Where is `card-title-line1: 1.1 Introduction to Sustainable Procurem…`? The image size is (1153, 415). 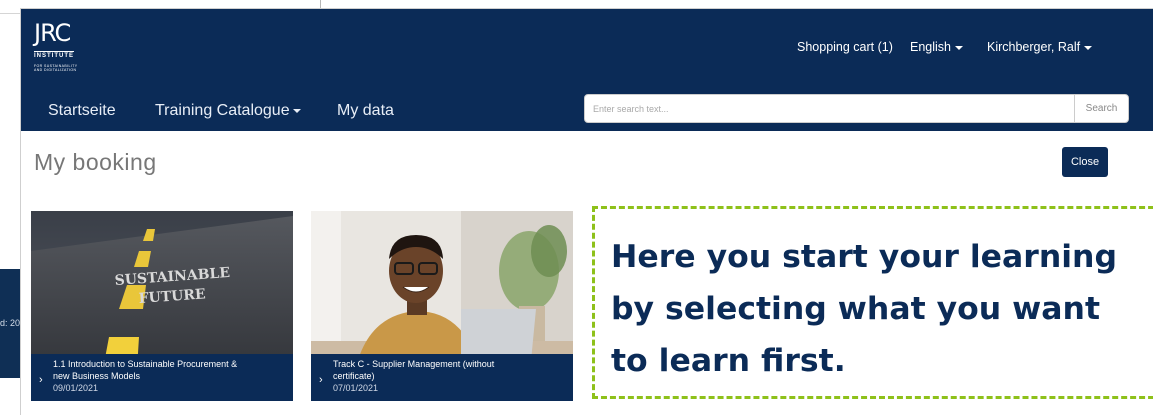 card-title-line1: 1.1 Introduction to Sustainable Procurem… is located at coordinates (145, 364).